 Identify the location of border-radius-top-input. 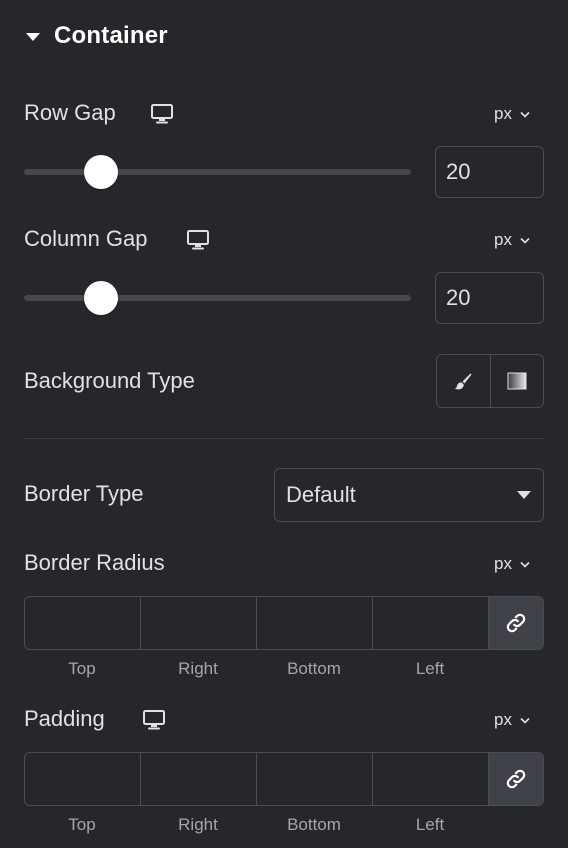
(83, 623).